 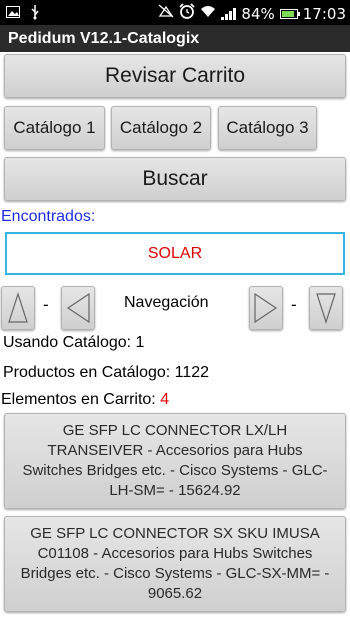 I want to click on triangle-right-icon, so click(x=266, y=308).